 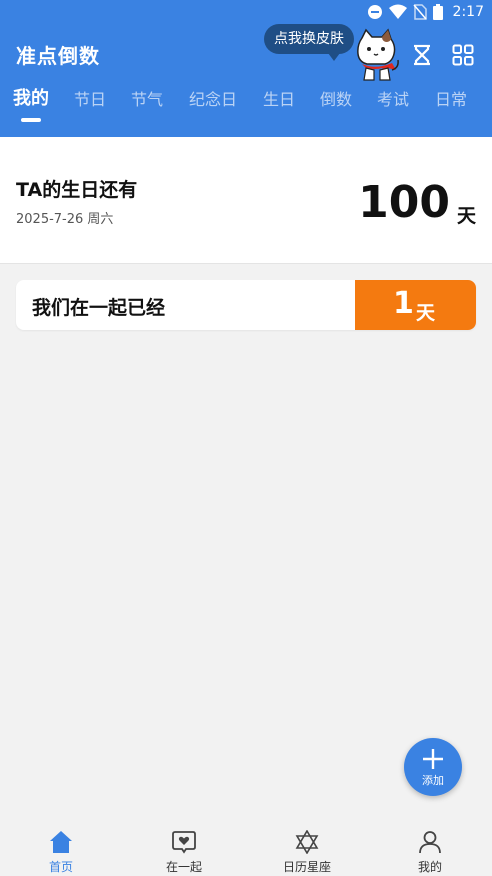 What do you see at coordinates (376, 55) in the screenshot?
I see `cat-mascot-icon` at bounding box center [376, 55].